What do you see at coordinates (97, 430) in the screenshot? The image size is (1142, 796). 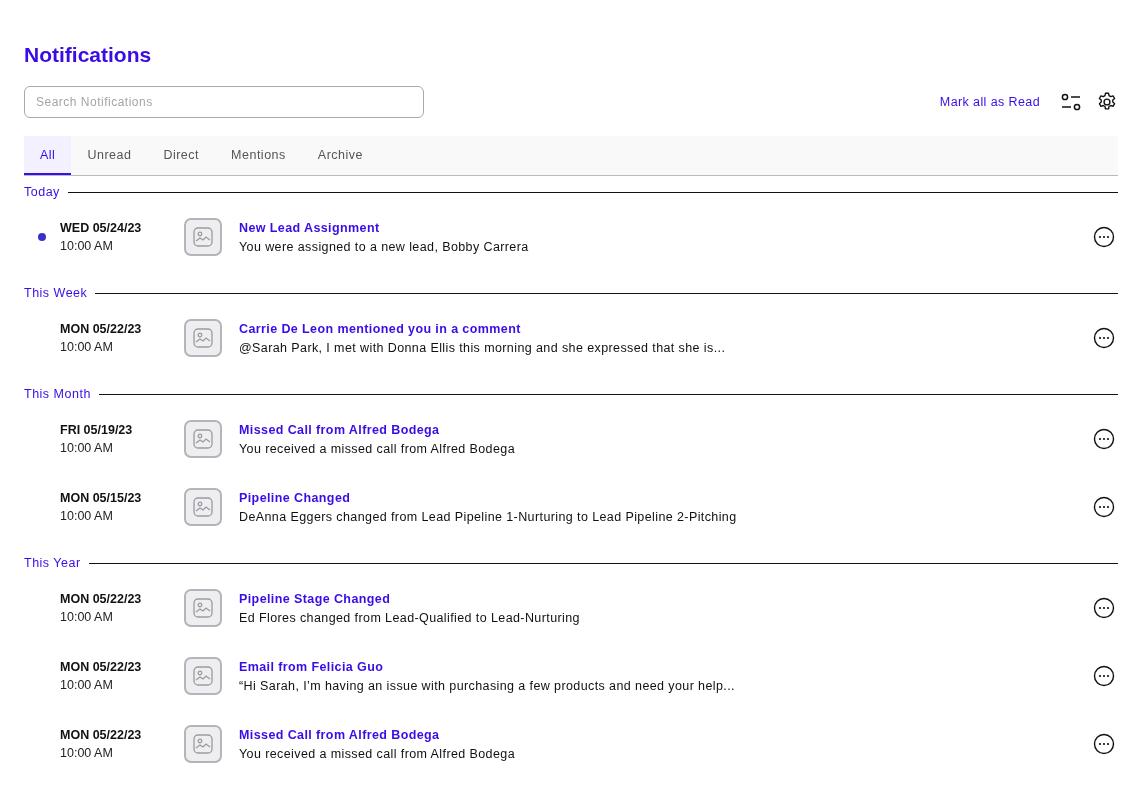 I see `notification-date: FRI 05/19/23` at bounding box center [97, 430].